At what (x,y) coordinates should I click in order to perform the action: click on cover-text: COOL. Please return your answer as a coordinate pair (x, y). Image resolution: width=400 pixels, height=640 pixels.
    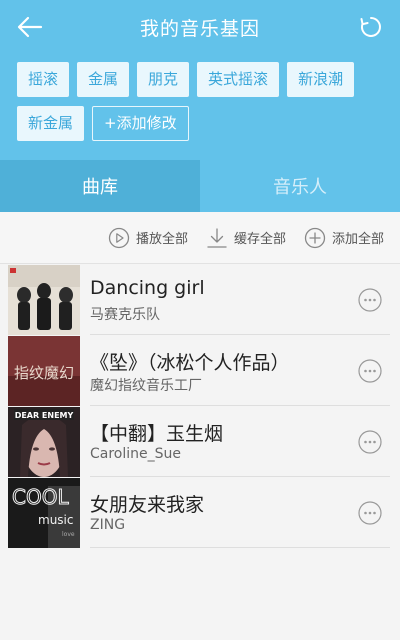
    Looking at the image, I should click on (40, 497).